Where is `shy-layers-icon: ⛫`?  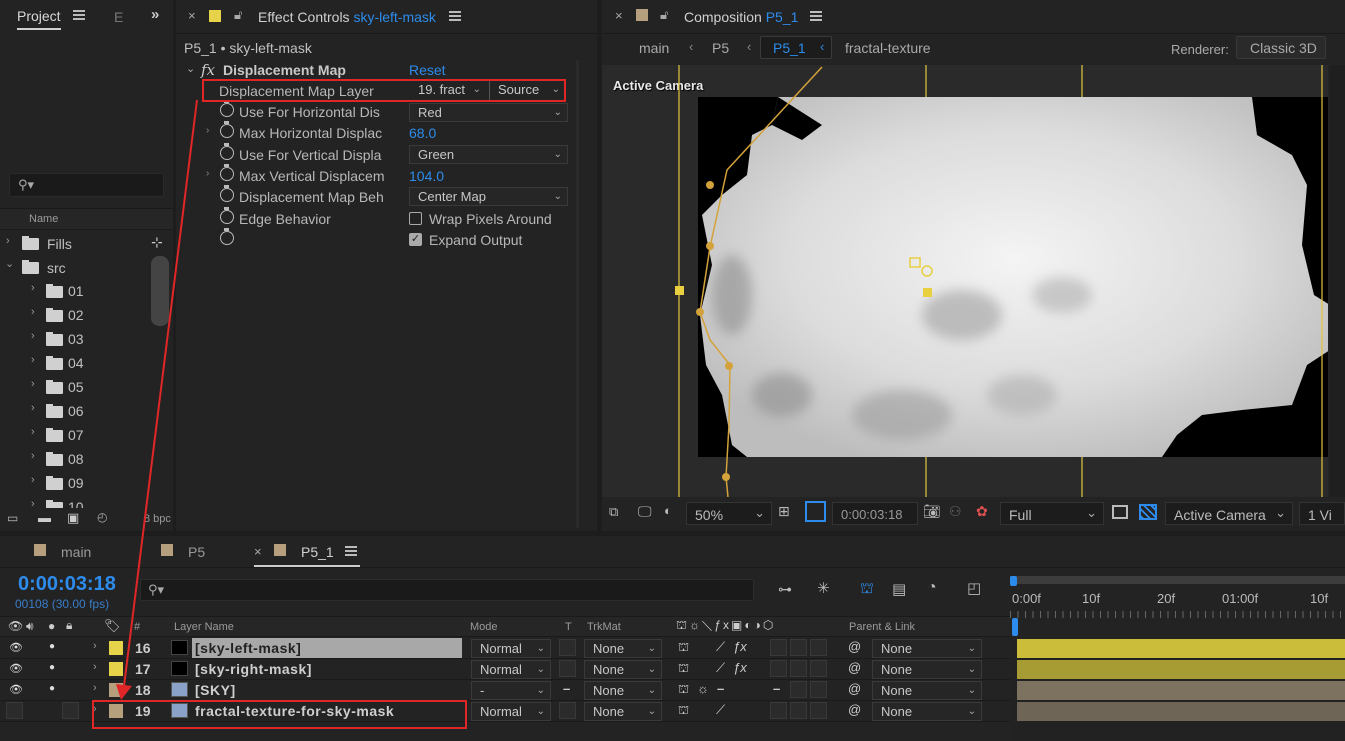
shy-layers-icon: ⛫ is located at coordinates (867, 589).